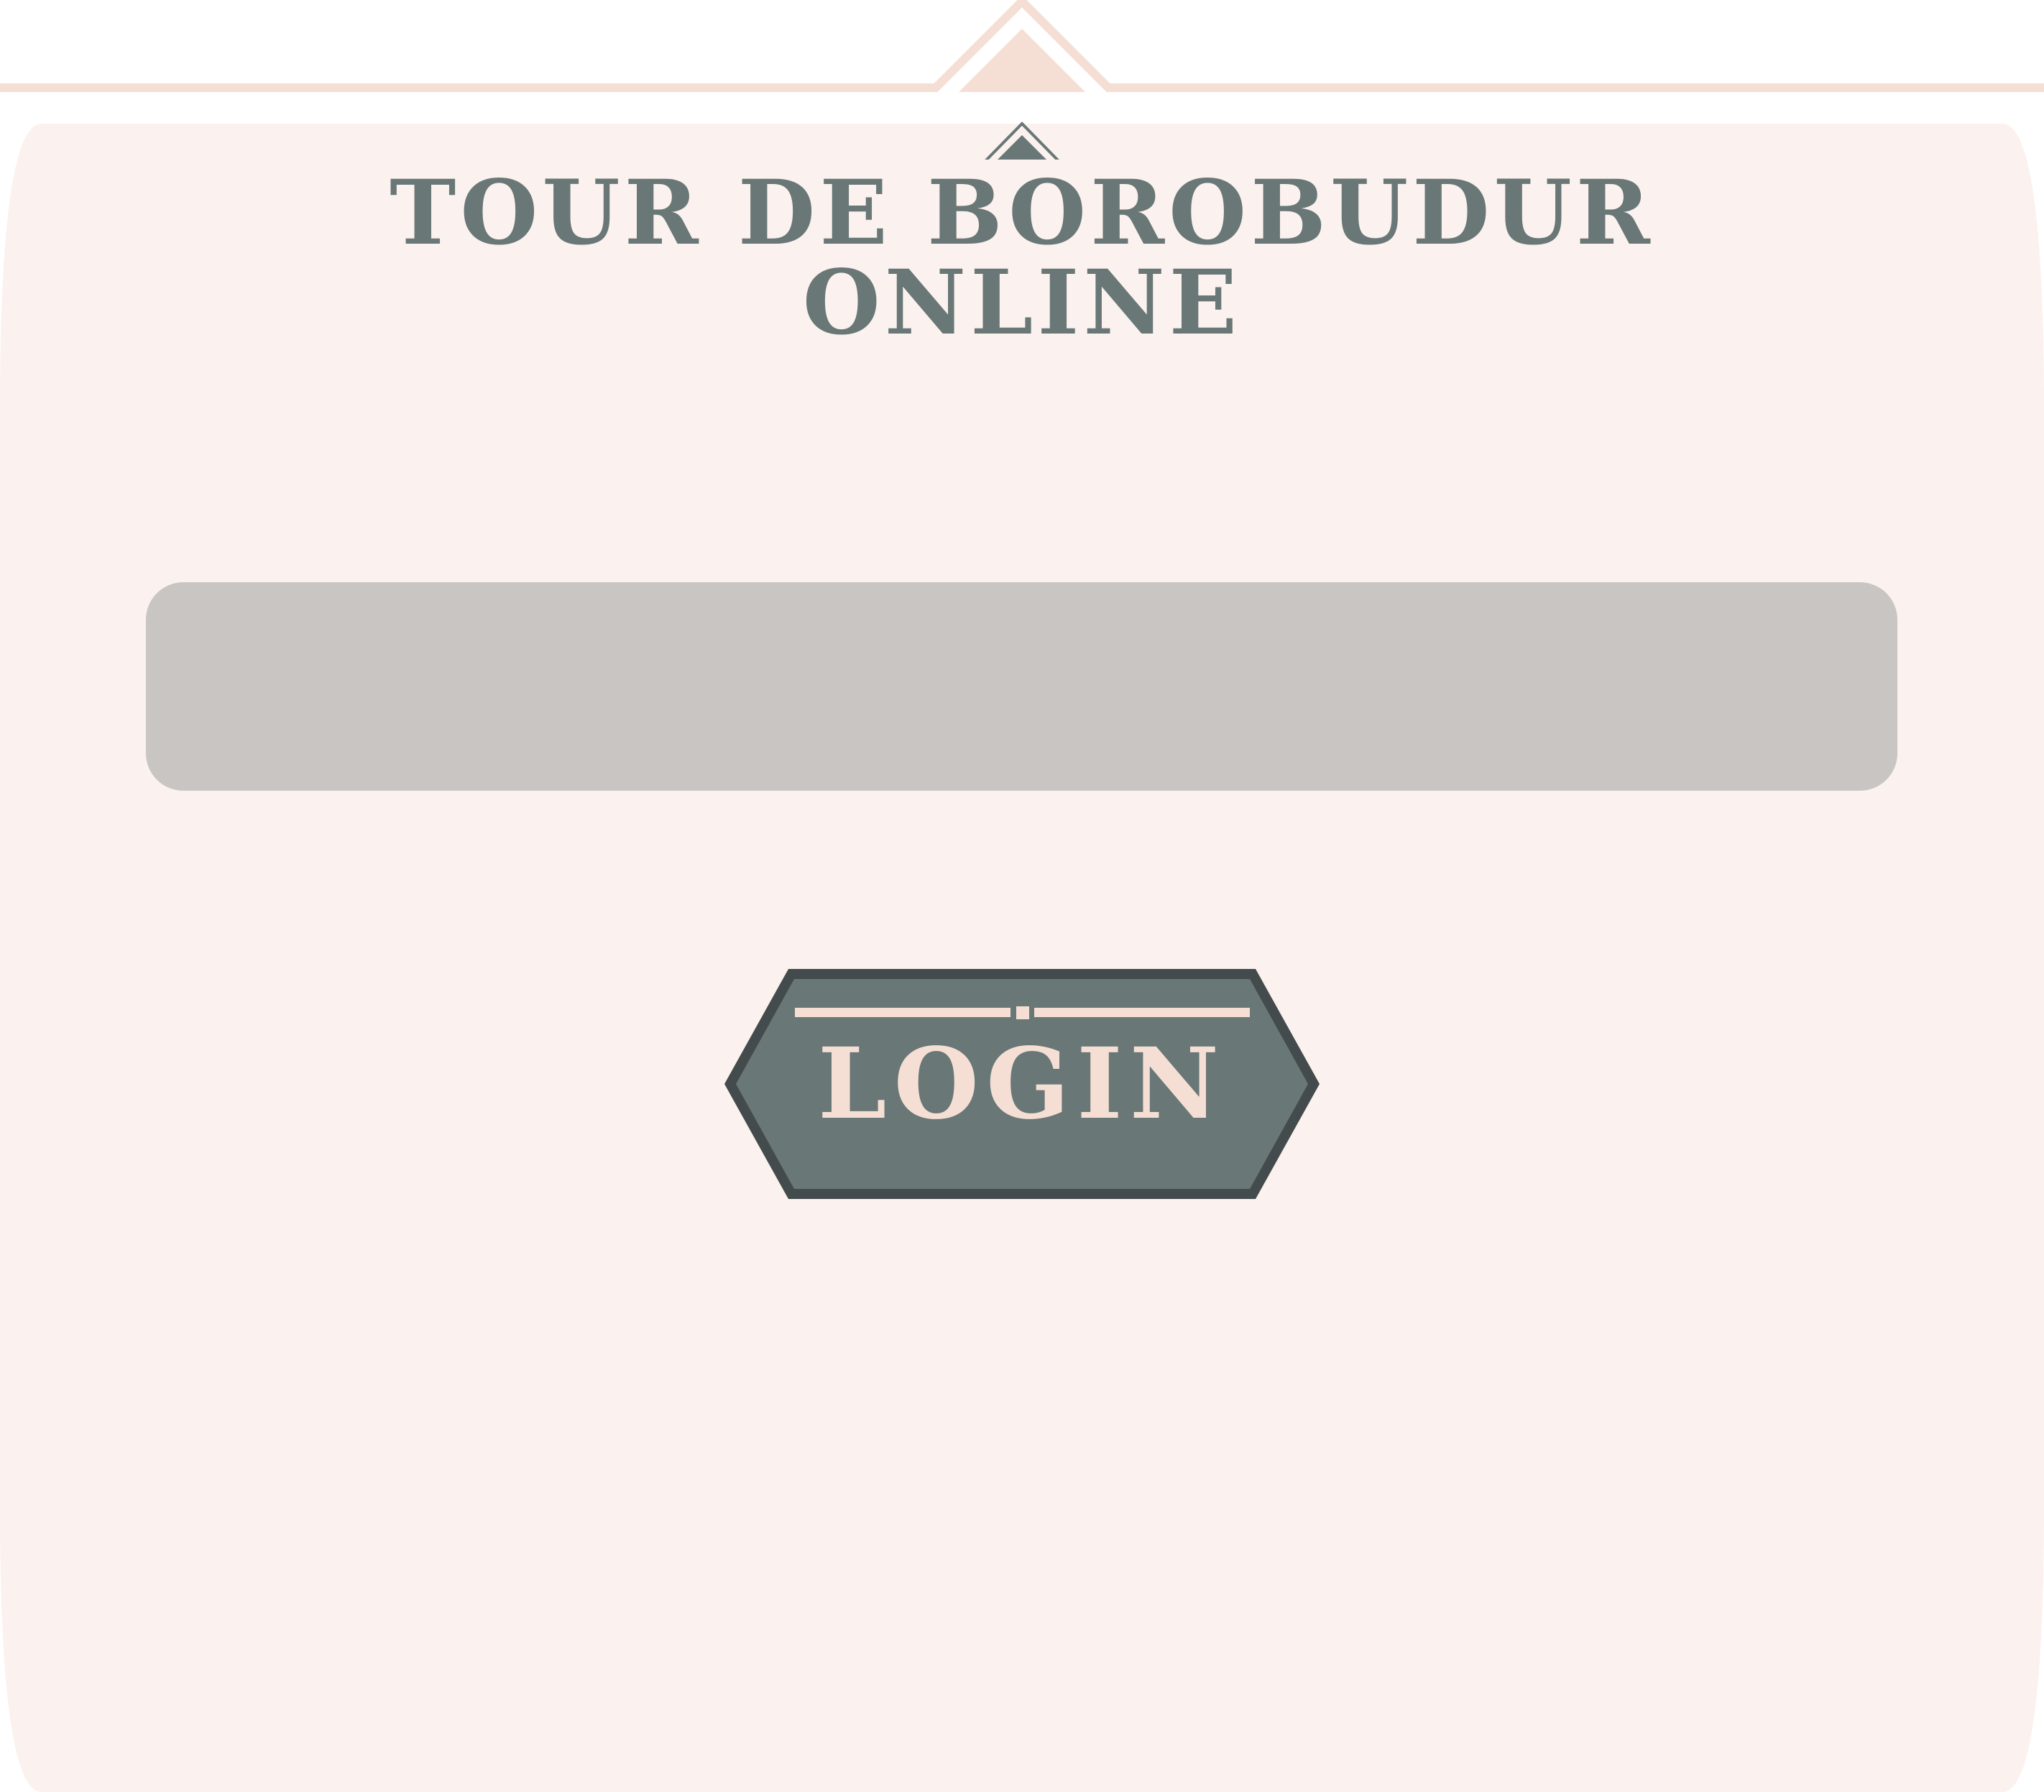 The height and width of the screenshot is (1792, 2044). What do you see at coordinates (1022, 303) in the screenshot?
I see `page-title-line-2: ONLINE` at bounding box center [1022, 303].